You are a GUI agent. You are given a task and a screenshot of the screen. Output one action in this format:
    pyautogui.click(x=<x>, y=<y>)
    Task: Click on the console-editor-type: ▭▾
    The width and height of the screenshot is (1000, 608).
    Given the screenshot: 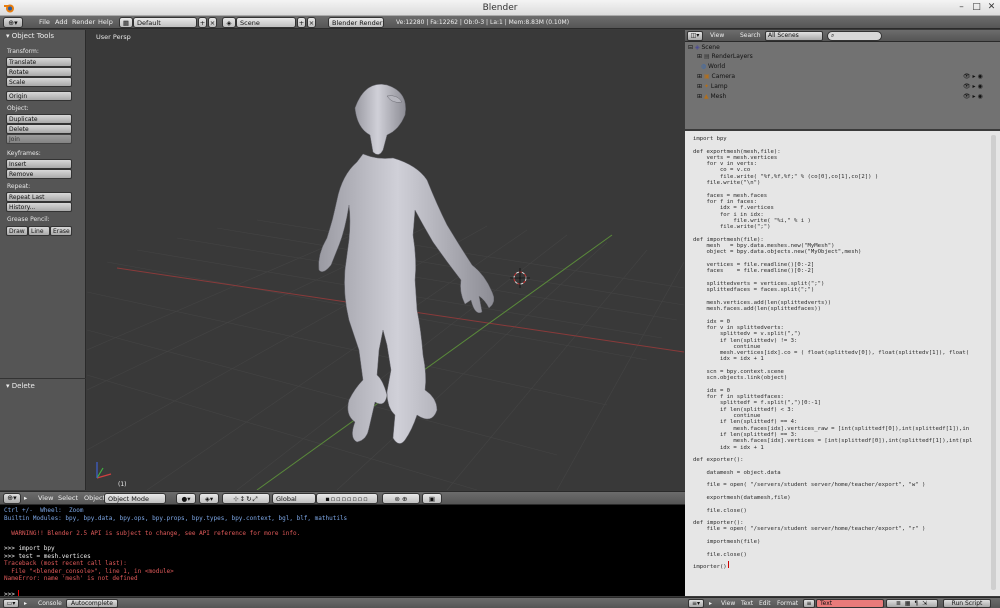 What is the action you would take?
    pyautogui.click(x=11, y=603)
    